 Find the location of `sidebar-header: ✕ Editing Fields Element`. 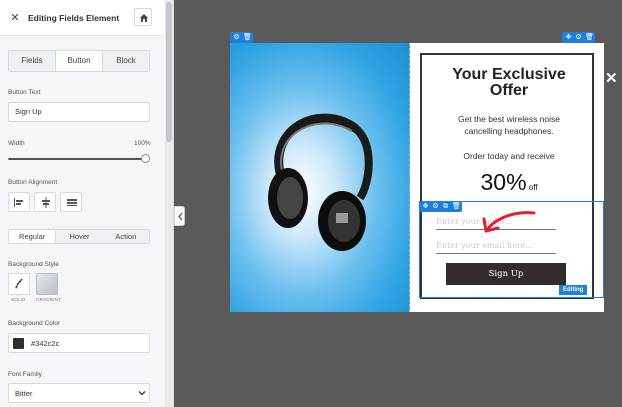

sidebar-header: ✕ Editing Fields Element is located at coordinates (82, 18).